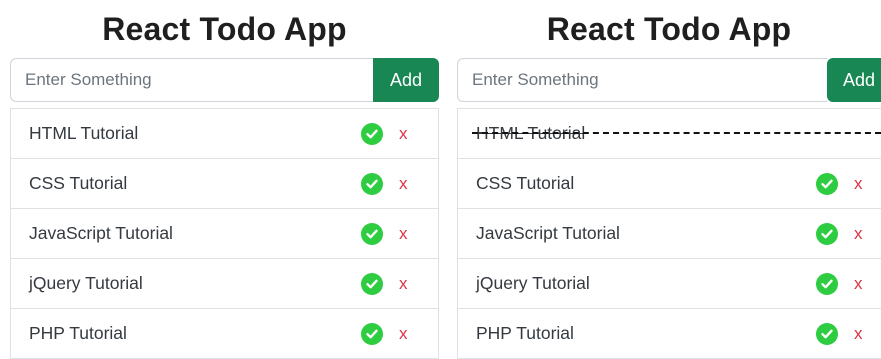 This screenshot has width=881, height=359. I want to click on todo-label: HTML Tutorial, so click(531, 133).